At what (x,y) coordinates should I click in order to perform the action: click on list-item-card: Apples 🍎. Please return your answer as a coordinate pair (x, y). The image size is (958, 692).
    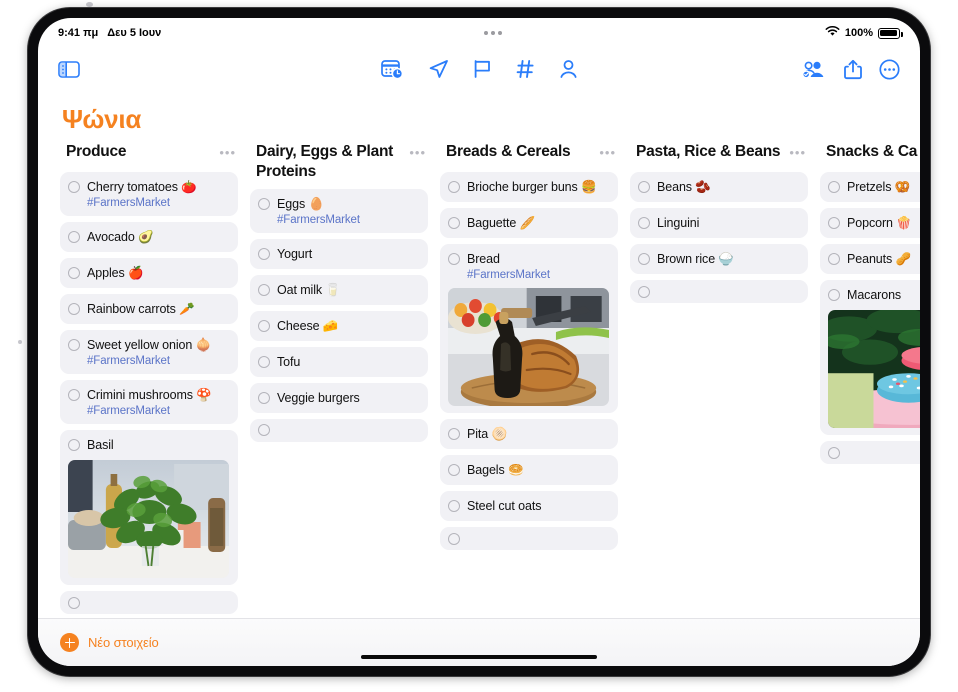
    Looking at the image, I should click on (149, 273).